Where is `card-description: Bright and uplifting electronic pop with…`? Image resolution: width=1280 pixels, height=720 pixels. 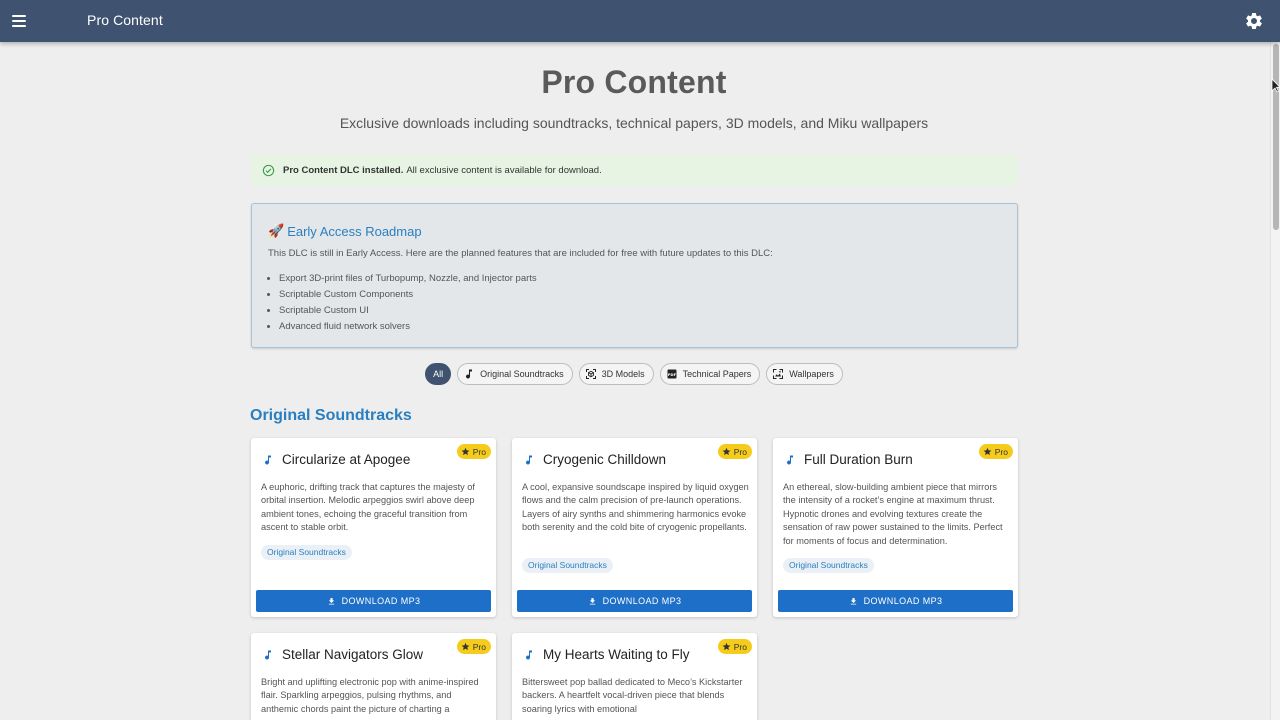 card-description: Bright and uplifting electronic pop with… is located at coordinates (370, 695).